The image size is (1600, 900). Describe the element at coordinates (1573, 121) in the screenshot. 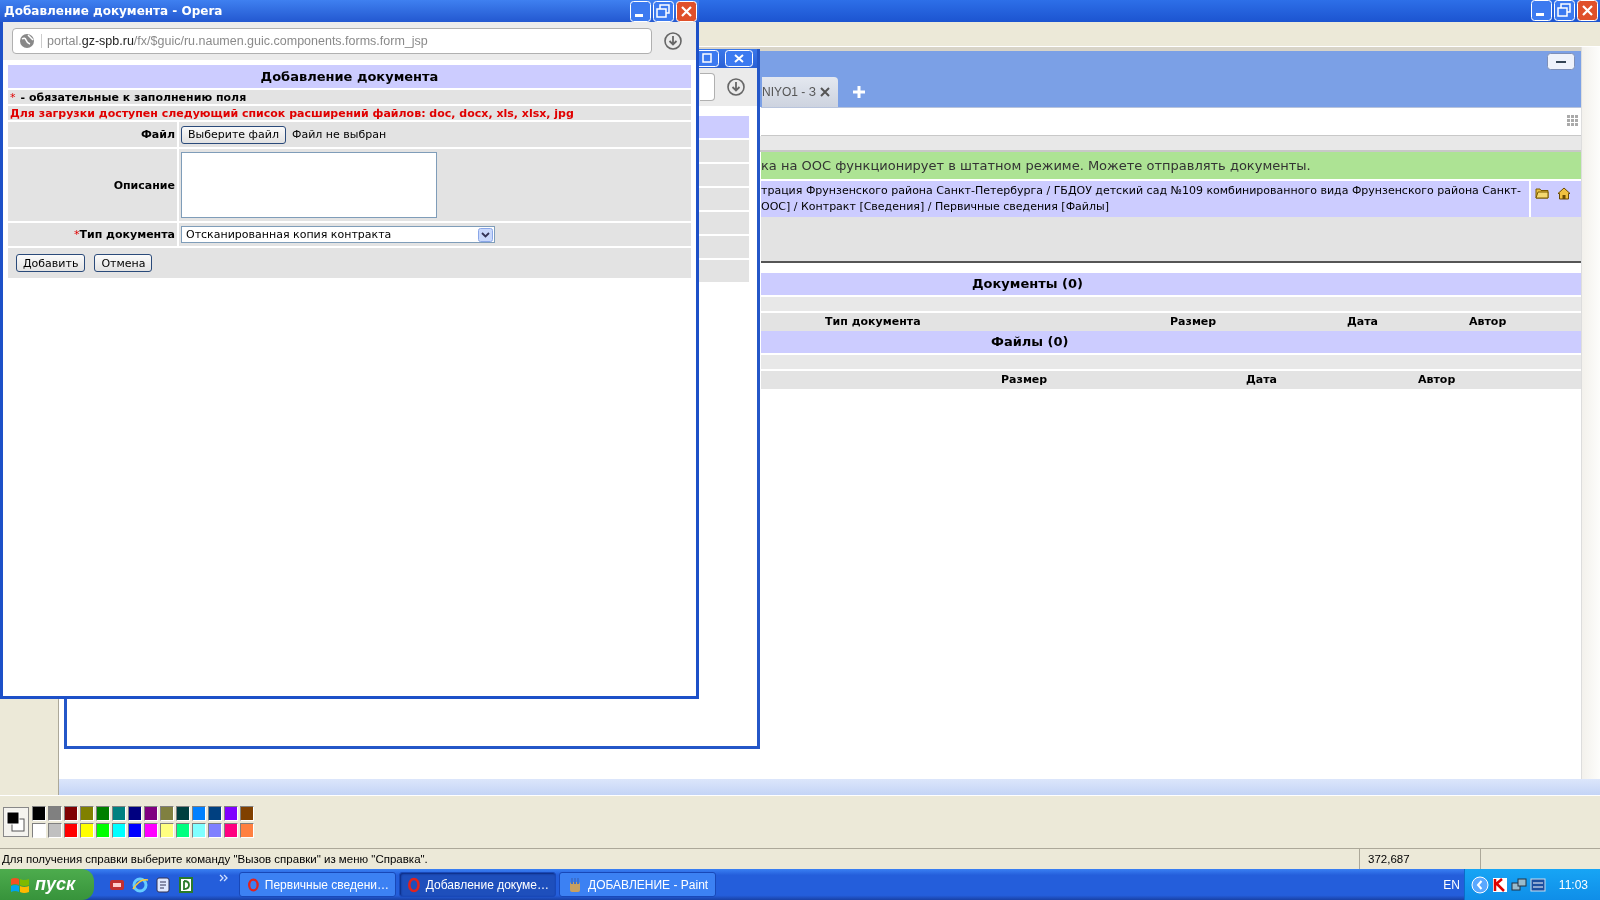

I see `grid-icon` at that location.